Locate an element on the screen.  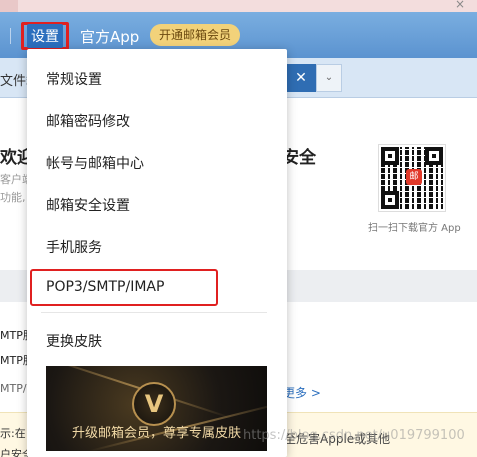
settings-label: 设置 is located at coordinates (45, 36).